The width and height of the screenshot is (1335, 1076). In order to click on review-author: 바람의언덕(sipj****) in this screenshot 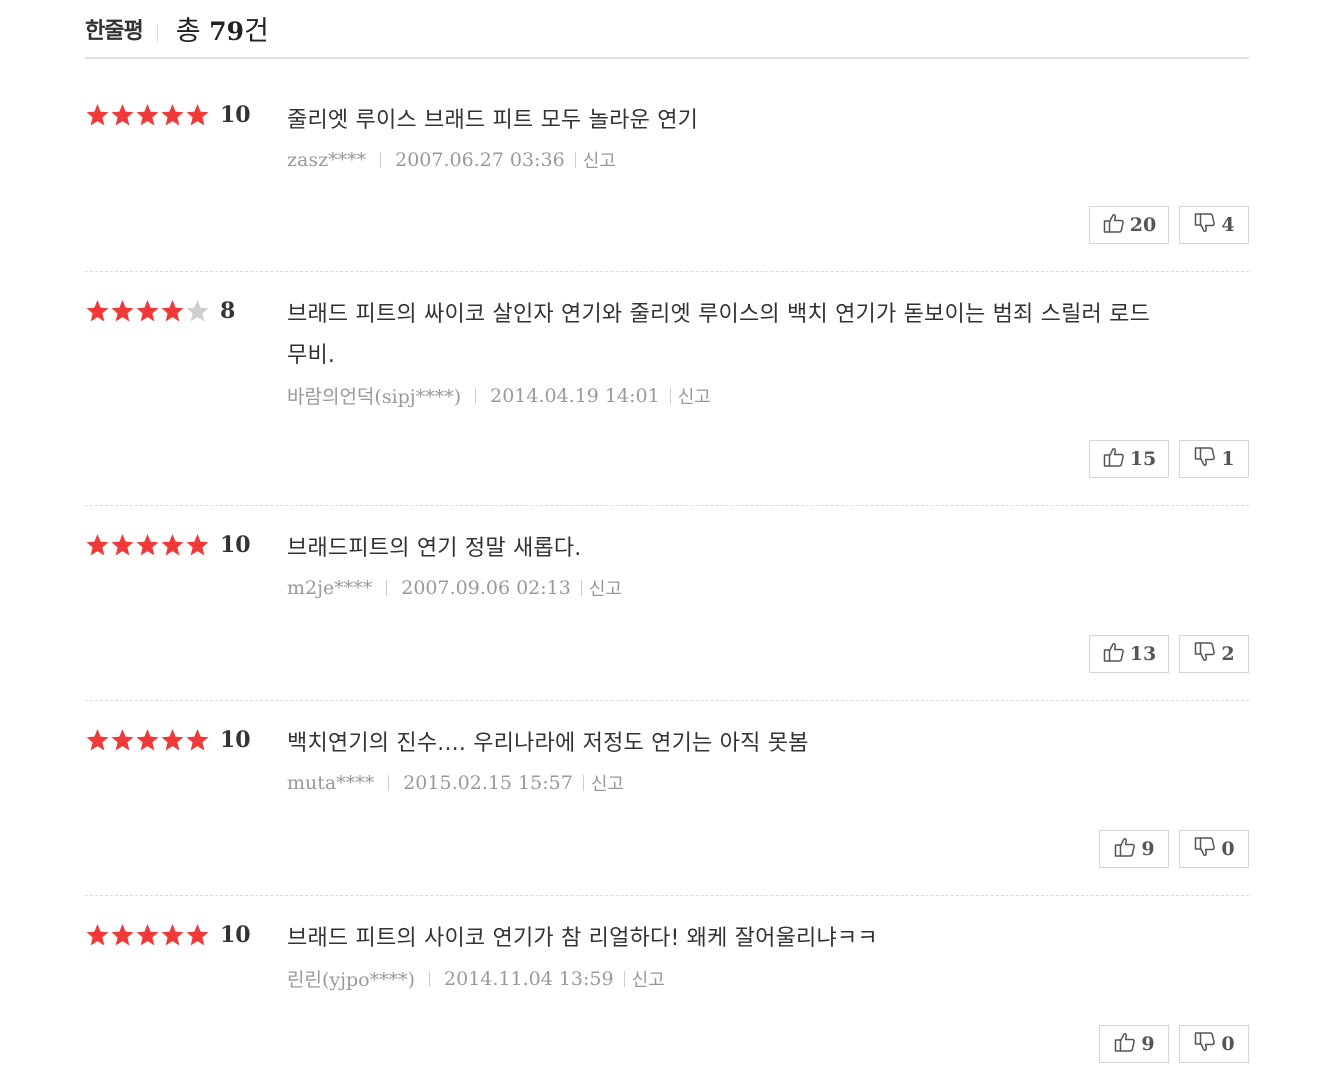, I will do `click(374, 397)`.